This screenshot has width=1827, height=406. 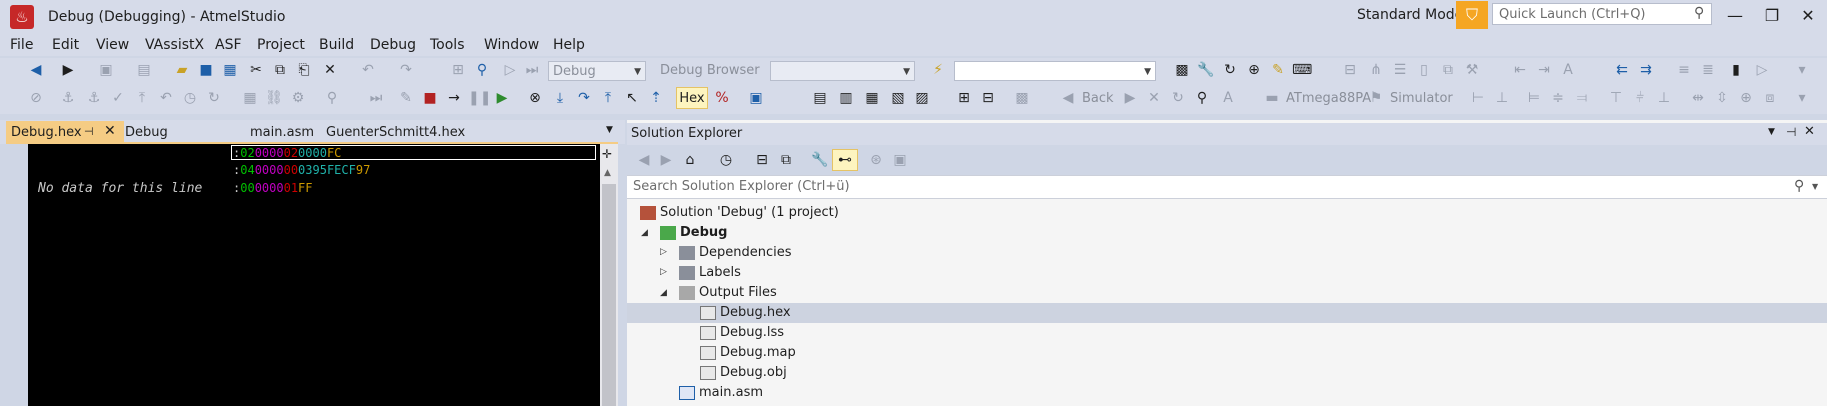 I want to click on collapse-all-icon: ⊟, so click(x=762, y=160).